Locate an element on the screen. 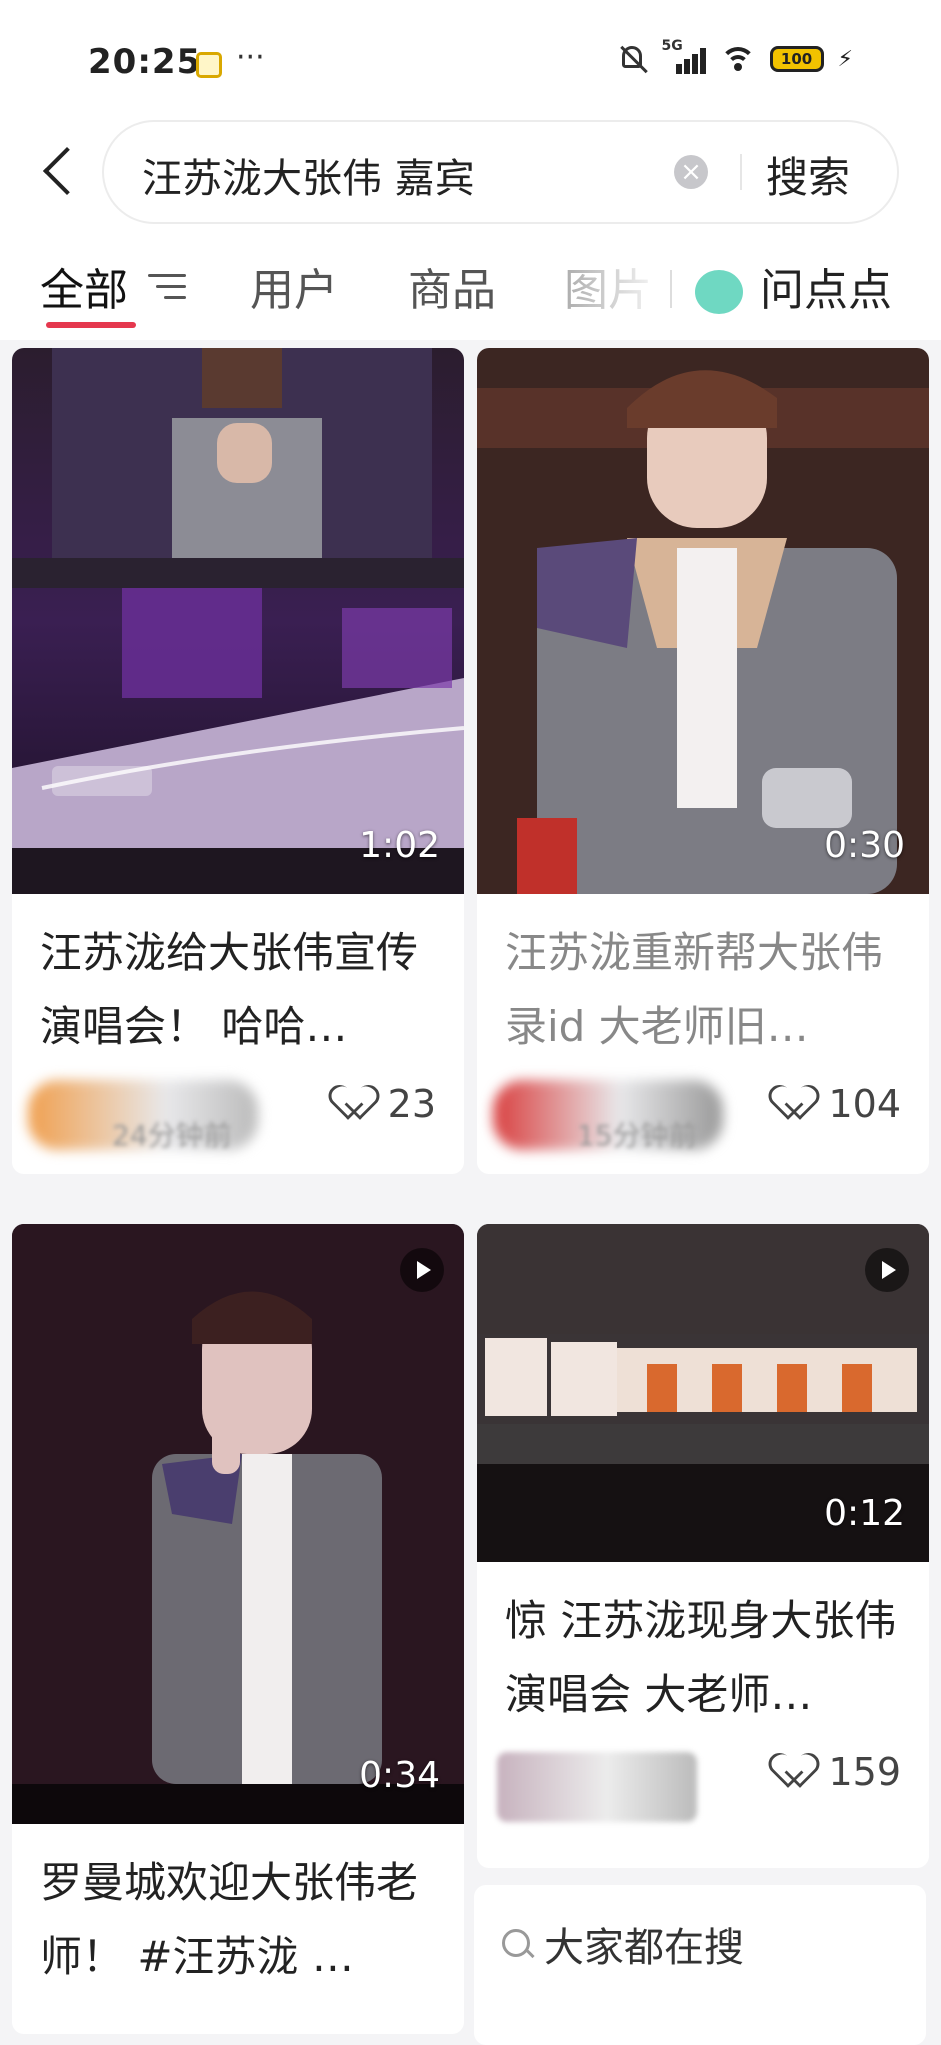 The image size is (941, 2045). tab-all: 全部 is located at coordinates (84, 286).